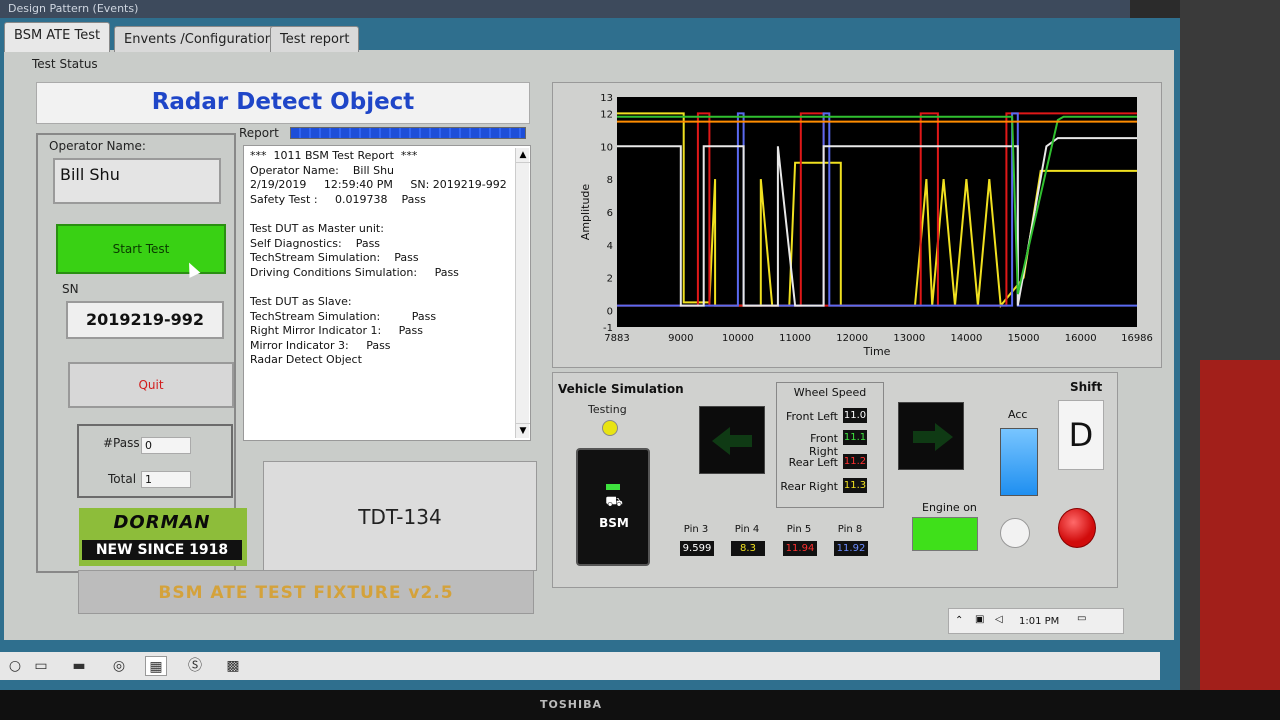 This screenshot has width=1280, height=720. I want to click on total-count-field: 1, so click(166, 479).